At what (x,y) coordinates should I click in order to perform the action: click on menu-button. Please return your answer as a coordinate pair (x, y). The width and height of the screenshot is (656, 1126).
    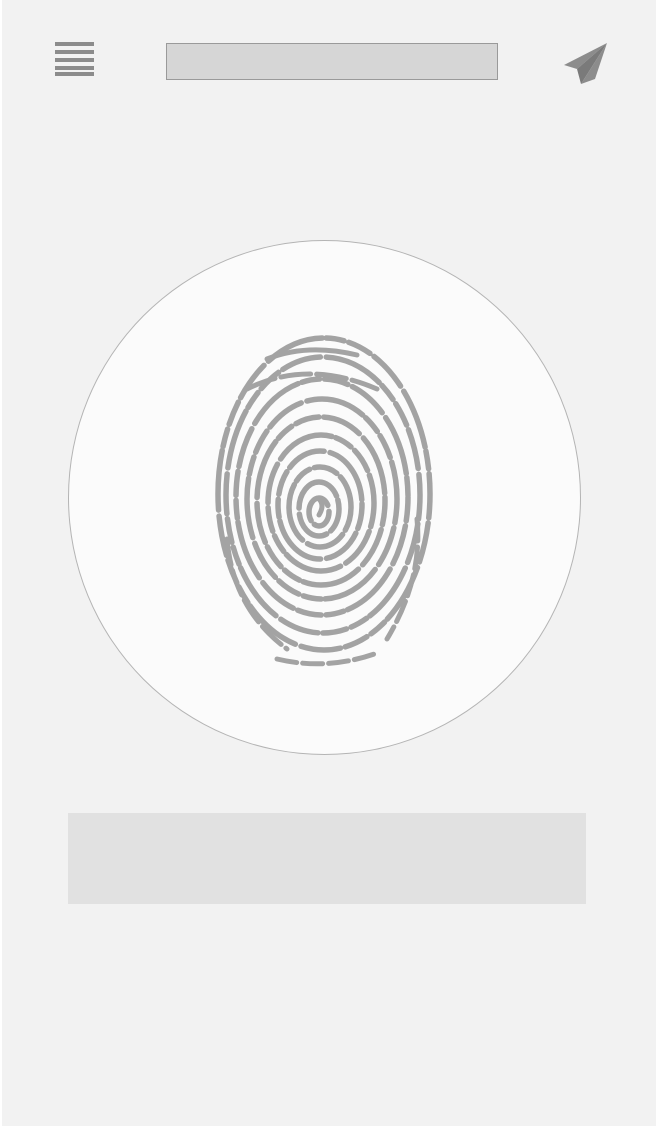
    Looking at the image, I should click on (75, 60).